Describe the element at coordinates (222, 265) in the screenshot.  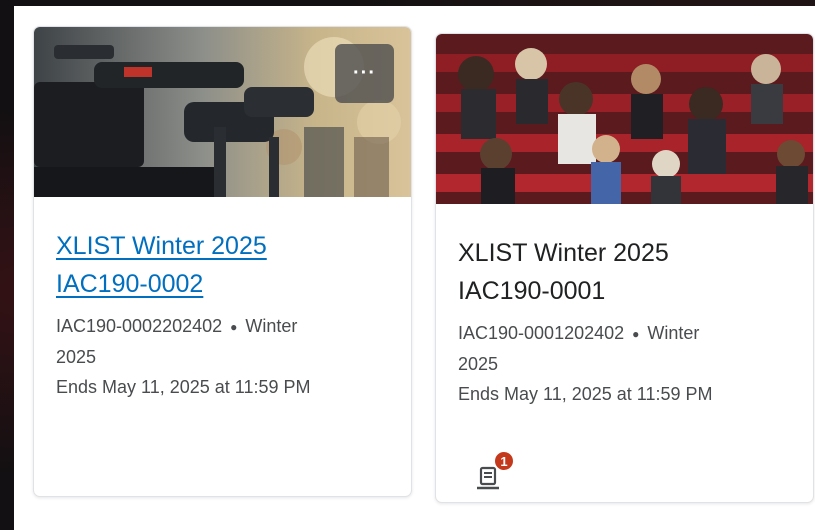
I see `course-title-link: XLIST Winter 2025 IAC190-0002` at that location.